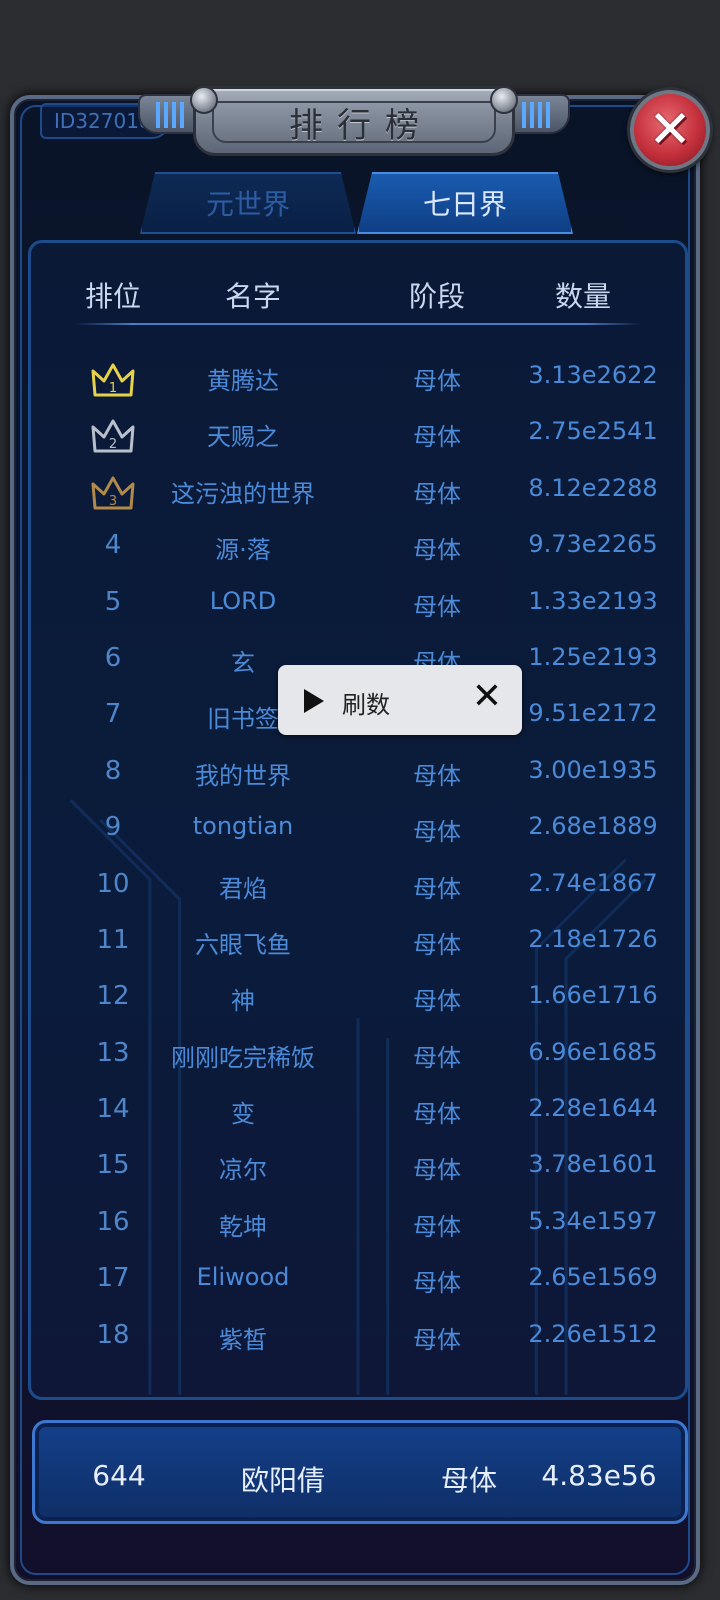  Describe the element at coordinates (243, 888) in the screenshot. I see `row-name: 君焰` at that location.